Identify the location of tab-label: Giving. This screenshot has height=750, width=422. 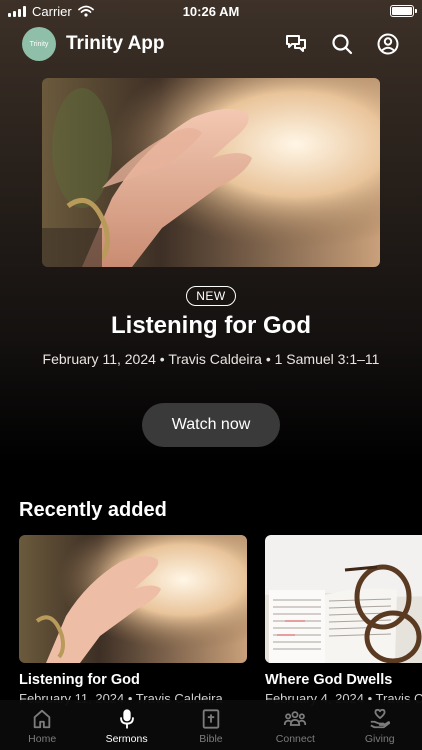
(379, 739).